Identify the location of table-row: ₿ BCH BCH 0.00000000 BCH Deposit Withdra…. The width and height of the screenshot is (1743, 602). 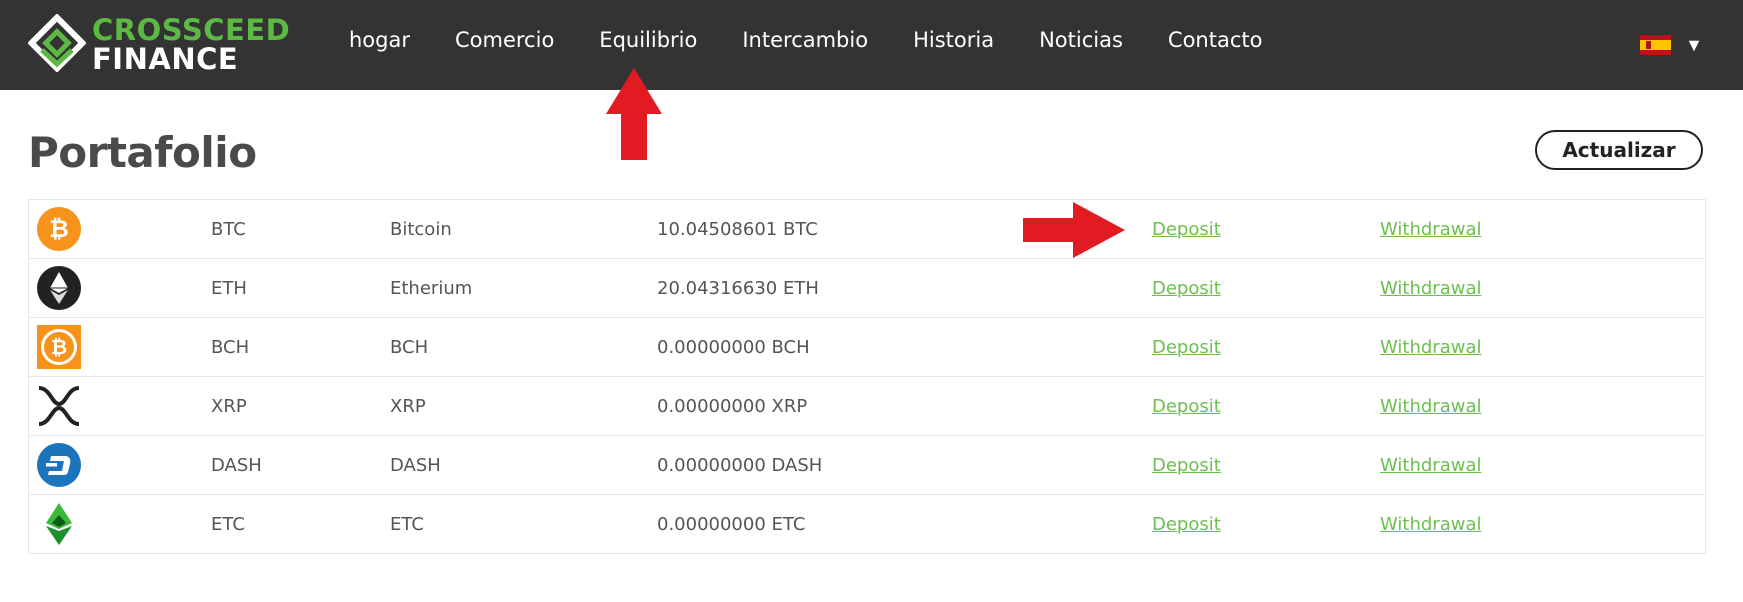
(867, 347).